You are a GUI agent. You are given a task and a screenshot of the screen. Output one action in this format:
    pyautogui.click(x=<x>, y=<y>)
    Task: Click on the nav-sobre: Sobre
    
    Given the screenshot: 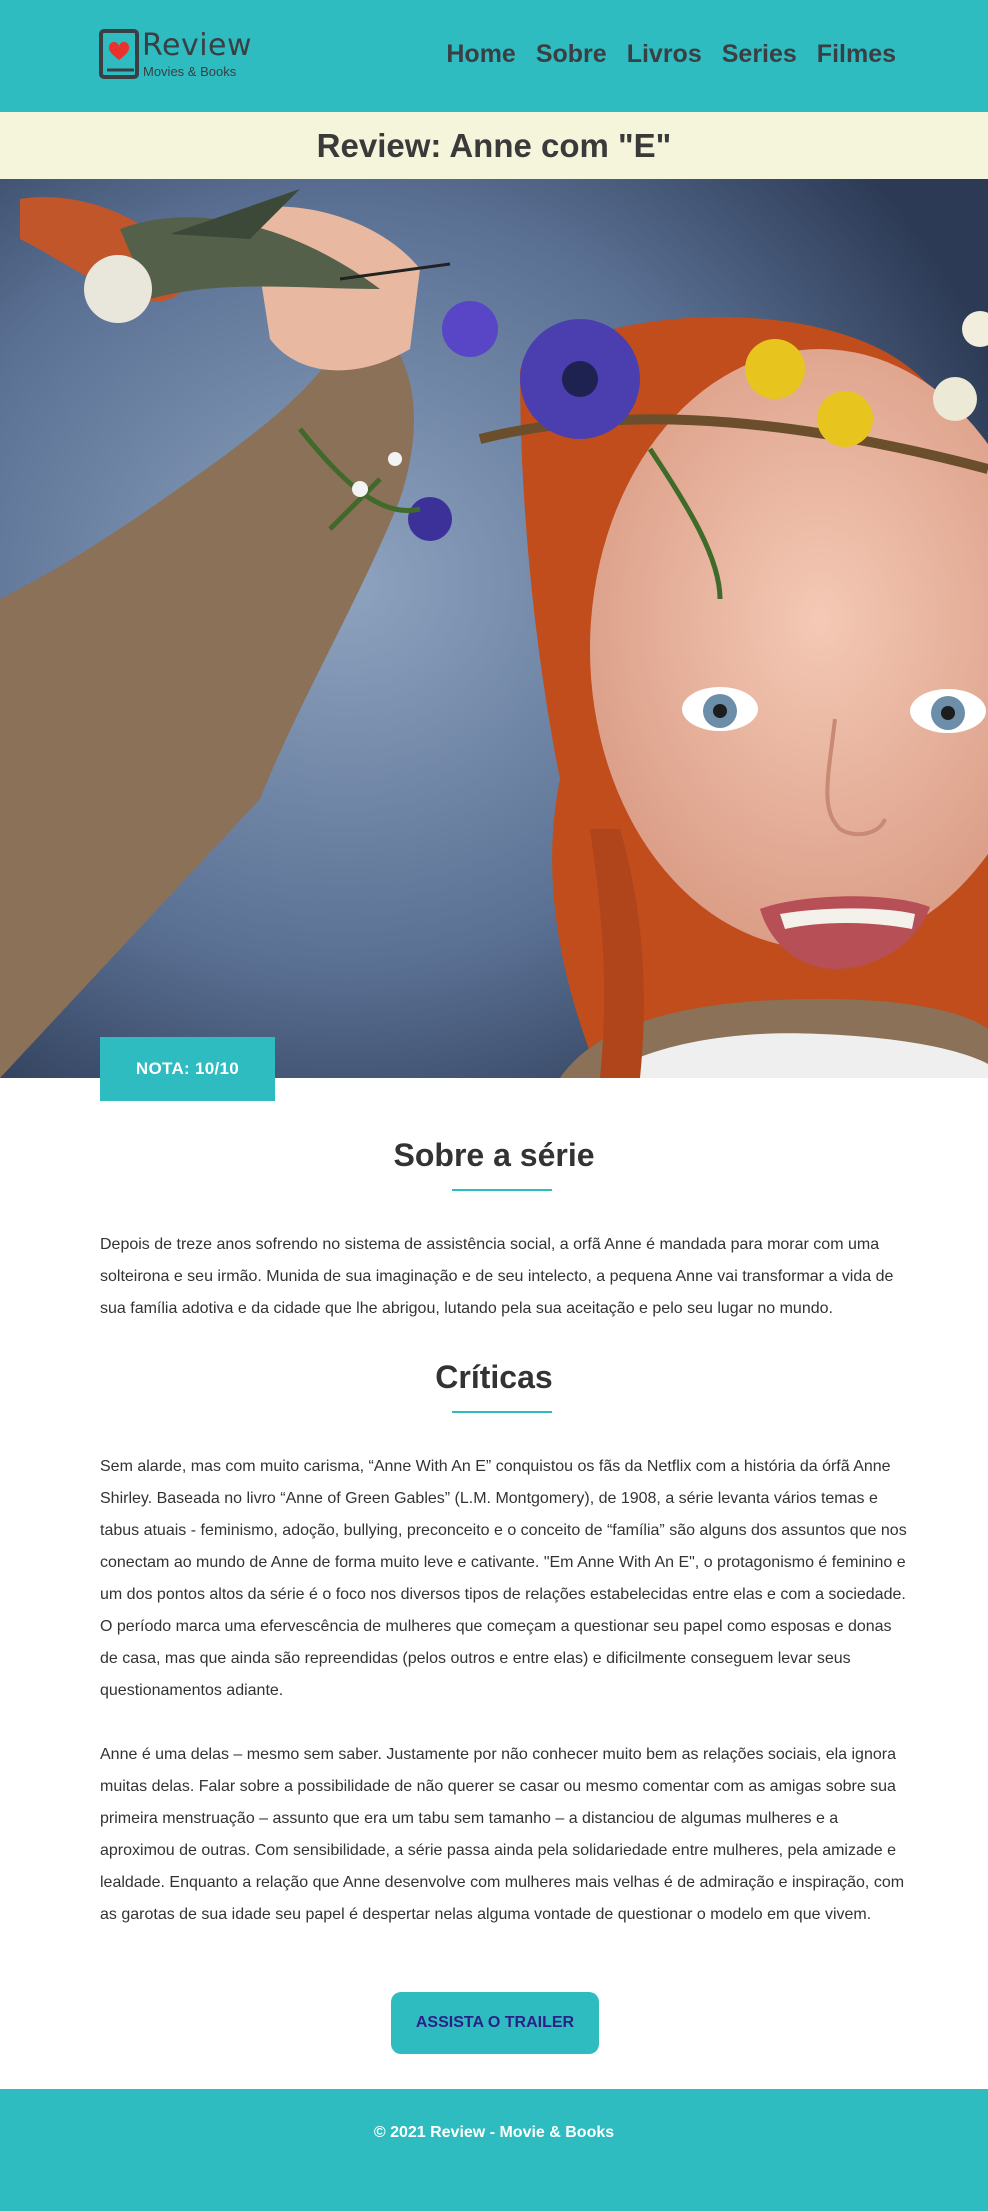 What is the action you would take?
    pyautogui.click(x=571, y=54)
    